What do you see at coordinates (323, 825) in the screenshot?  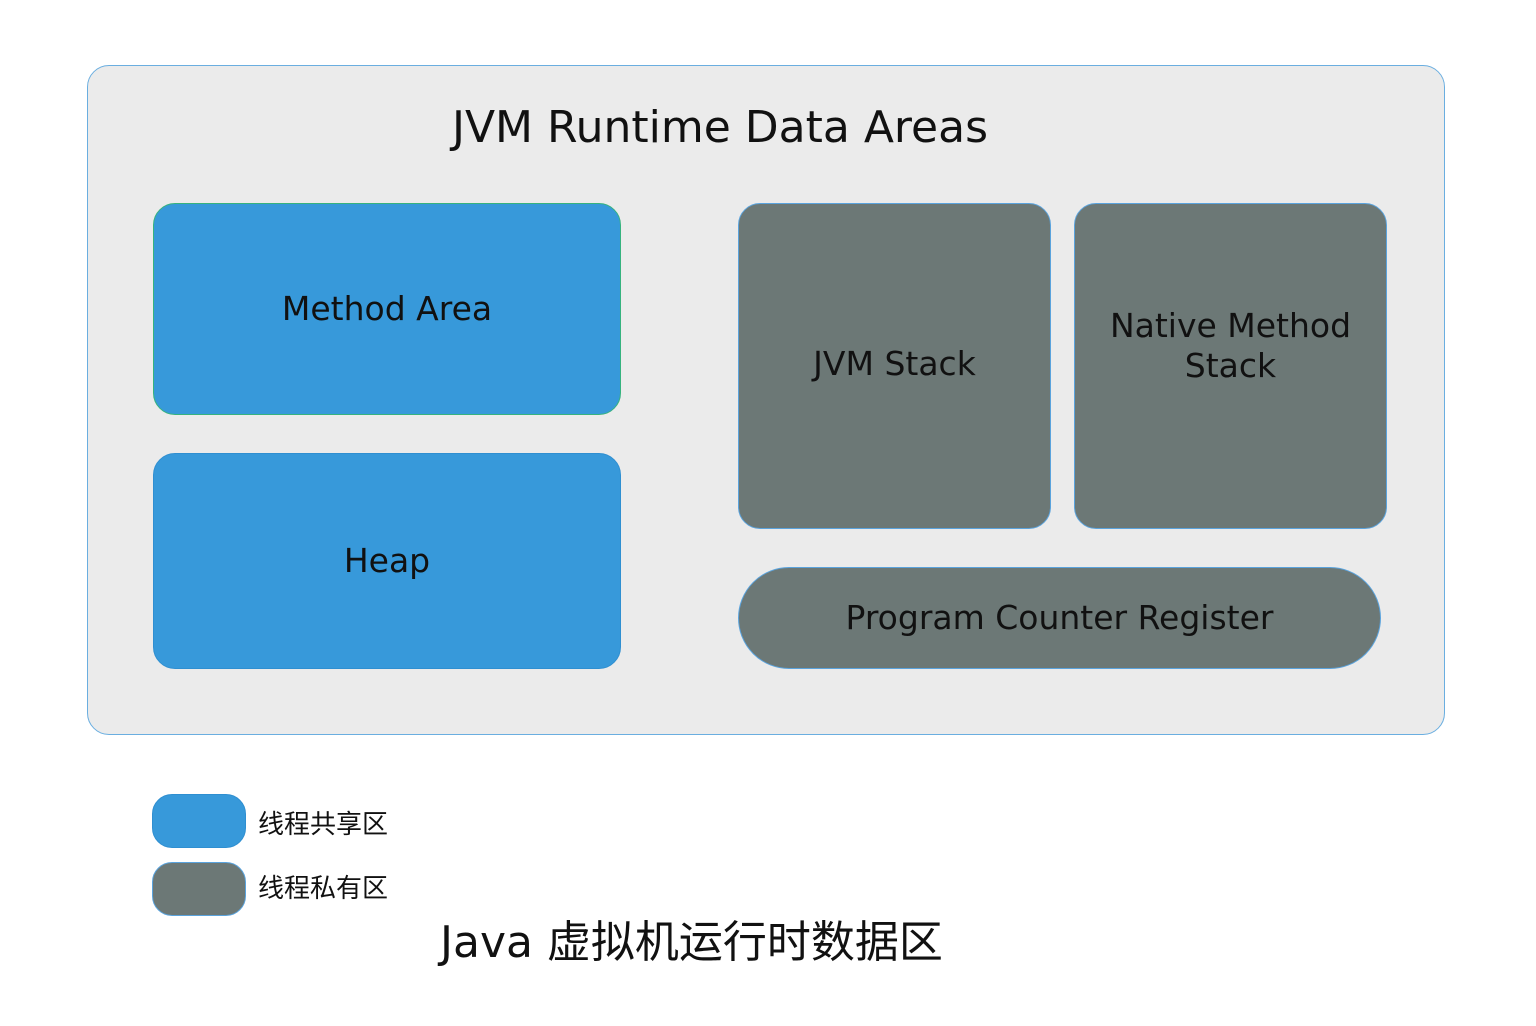 I see `legend-shared-label: 线程共享区` at bounding box center [323, 825].